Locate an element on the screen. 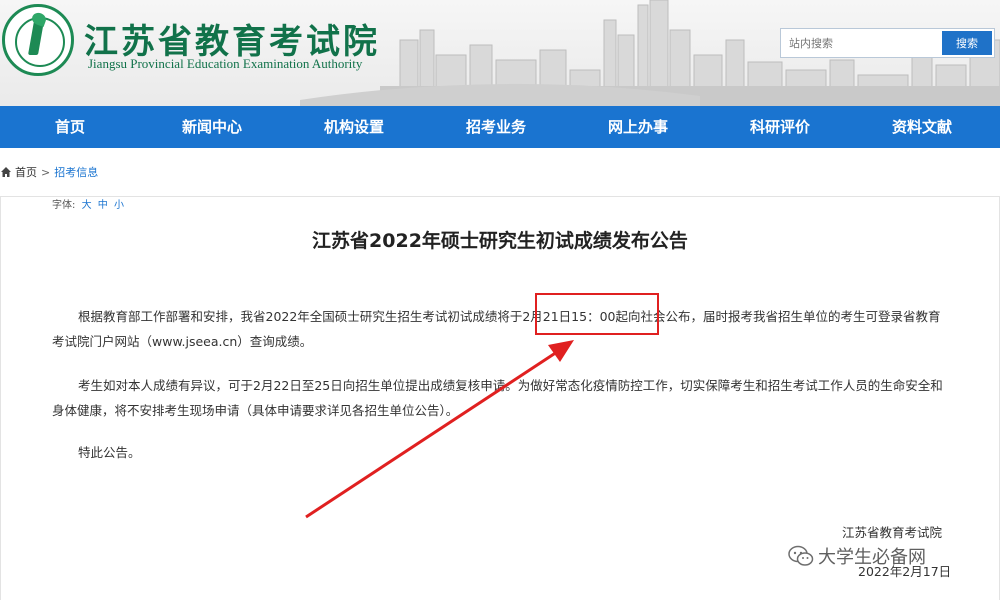 The width and height of the screenshot is (1000, 600). nav-resources: 资料文献 is located at coordinates (922, 127).